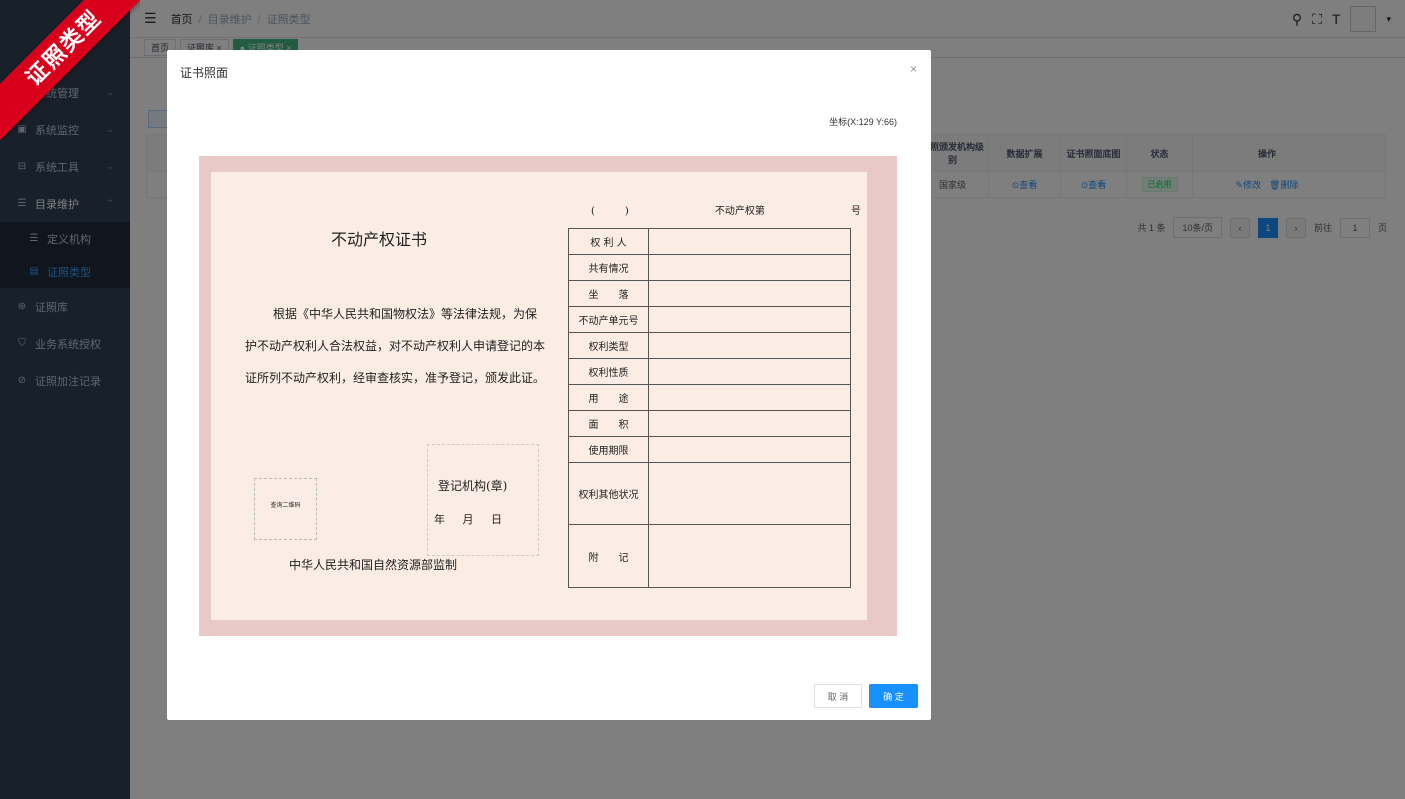 The image size is (1405, 799). I want to click on cancel-button: 取 消, so click(838, 696).